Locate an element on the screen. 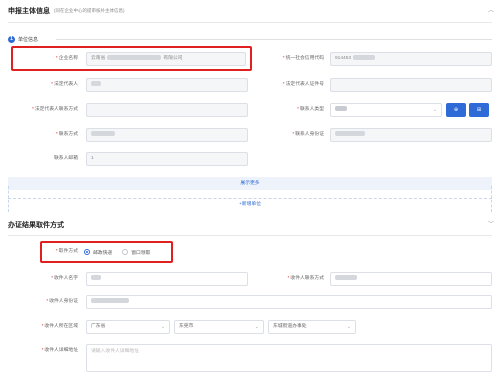 Image resolution: width=500 pixels, height=376 pixels. contact-method-label: *联系方式 is located at coordinates (66, 134).